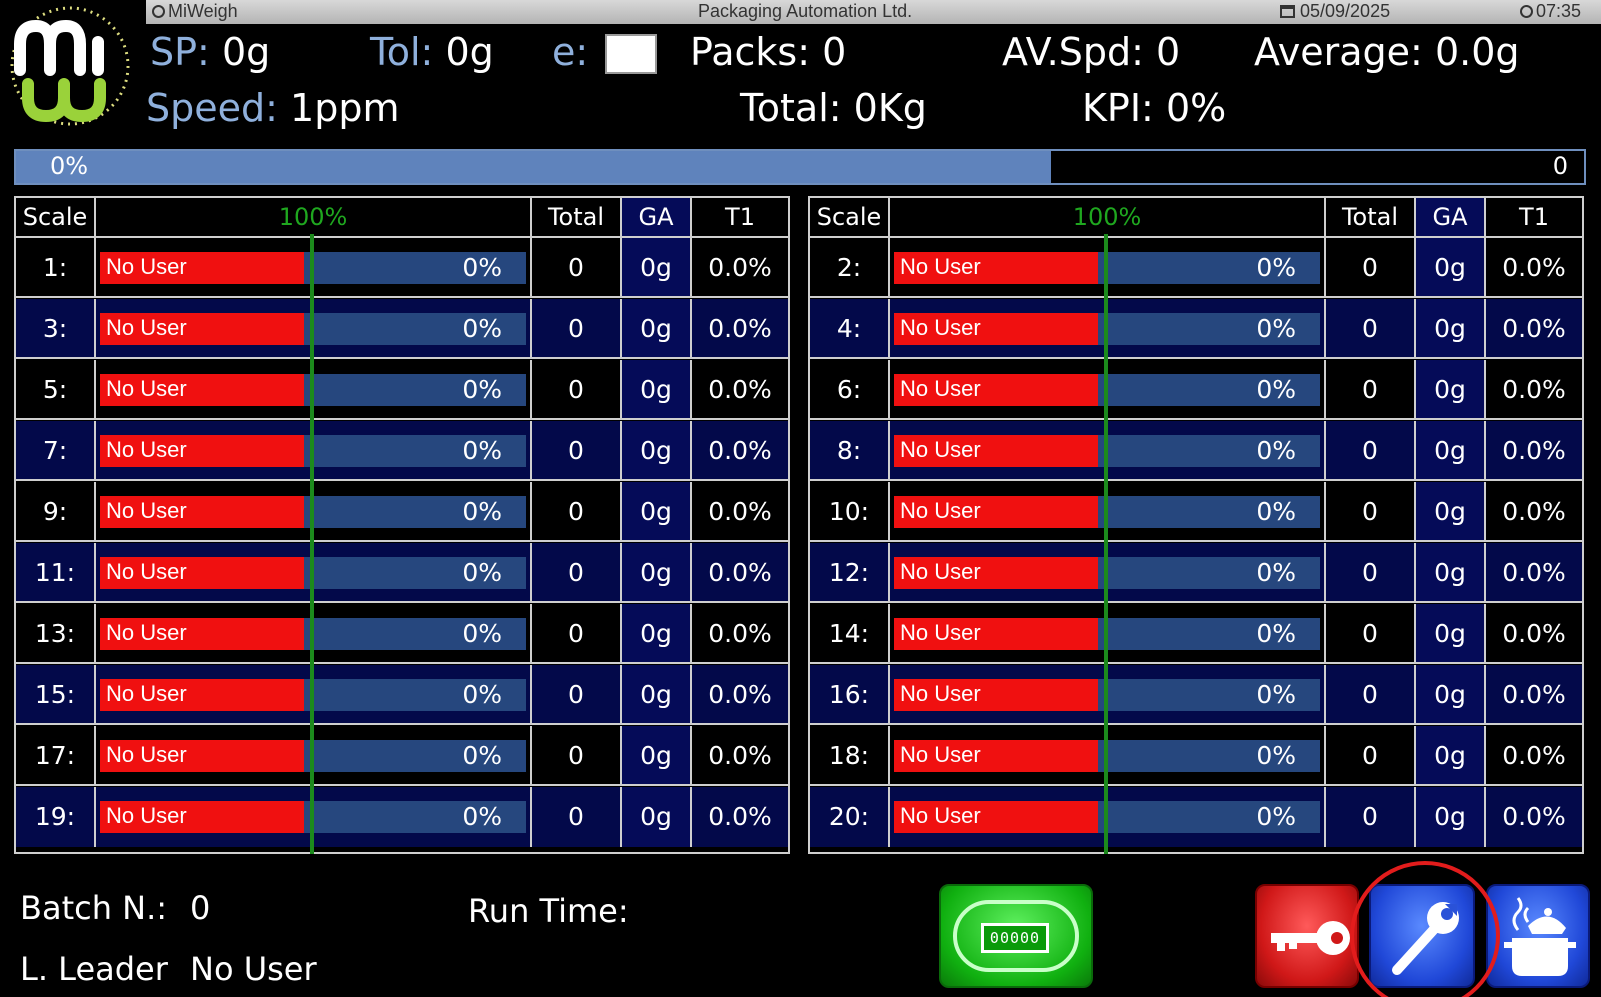 The image size is (1601, 997). I want to click on tolerance: Tol: 0g, so click(432, 52).